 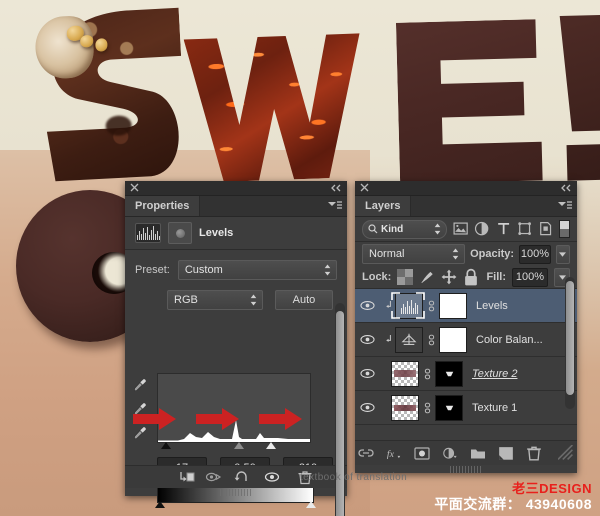 What do you see at coordinates (234, 408) in the screenshot?
I see `levels-histogram` at bounding box center [234, 408].